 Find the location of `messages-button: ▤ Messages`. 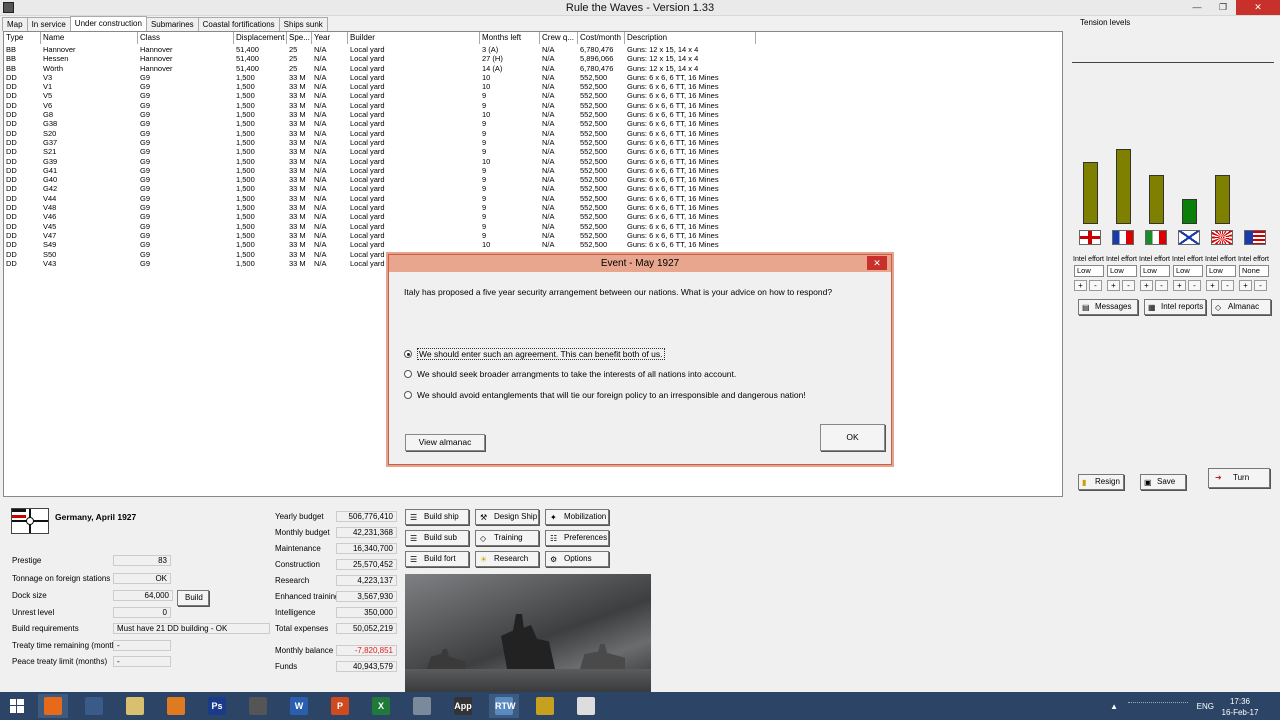

messages-button: ▤ Messages is located at coordinates (1108, 307).